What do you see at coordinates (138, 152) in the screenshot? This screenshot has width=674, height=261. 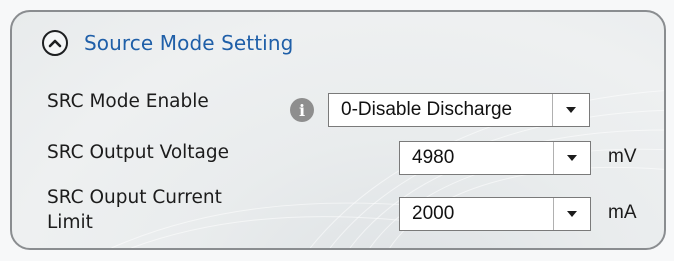 I see `src-output-voltage-label: SRC Output Voltage` at bounding box center [138, 152].